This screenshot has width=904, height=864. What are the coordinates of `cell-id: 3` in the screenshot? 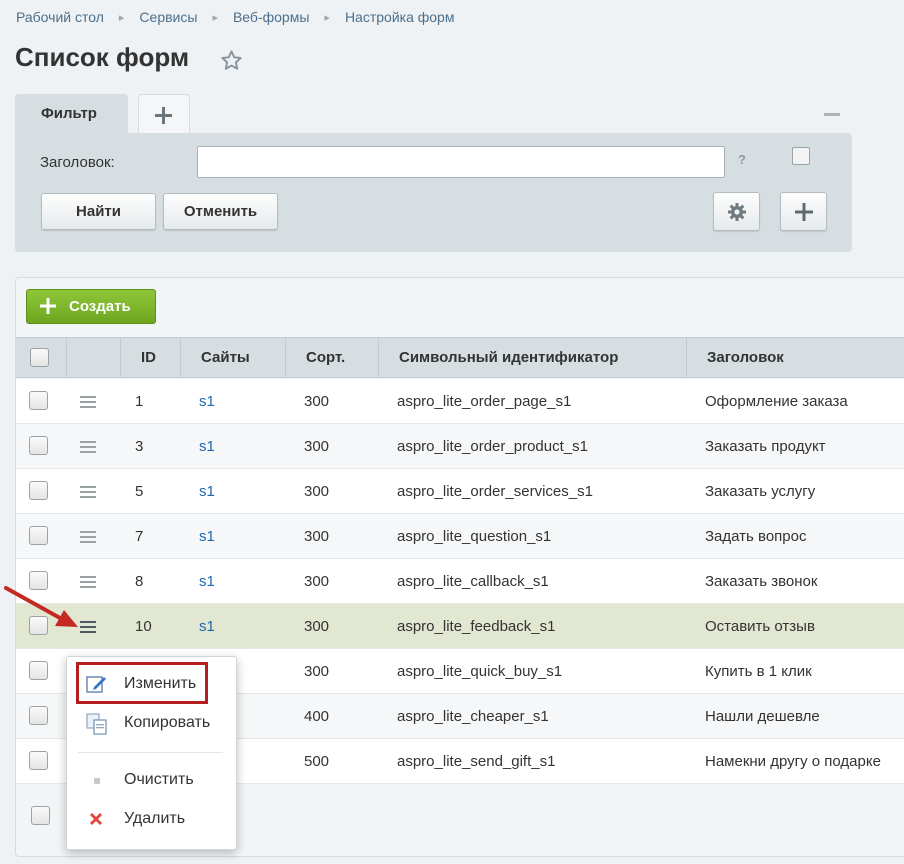 It's located at (139, 446).